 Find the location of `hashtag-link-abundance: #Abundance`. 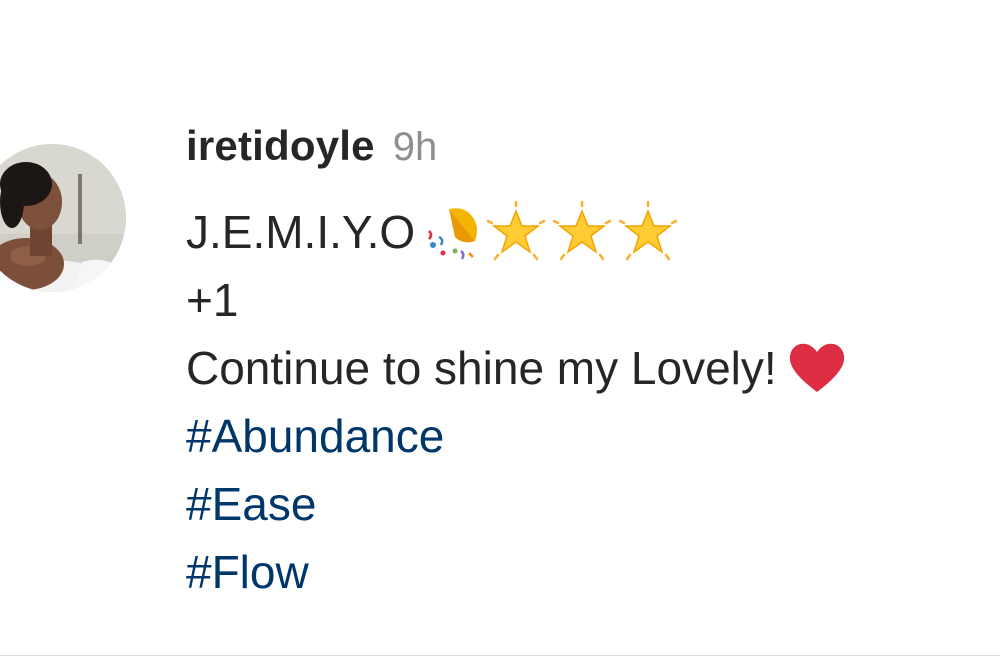

hashtag-link-abundance: #Abundance is located at coordinates (315, 436).